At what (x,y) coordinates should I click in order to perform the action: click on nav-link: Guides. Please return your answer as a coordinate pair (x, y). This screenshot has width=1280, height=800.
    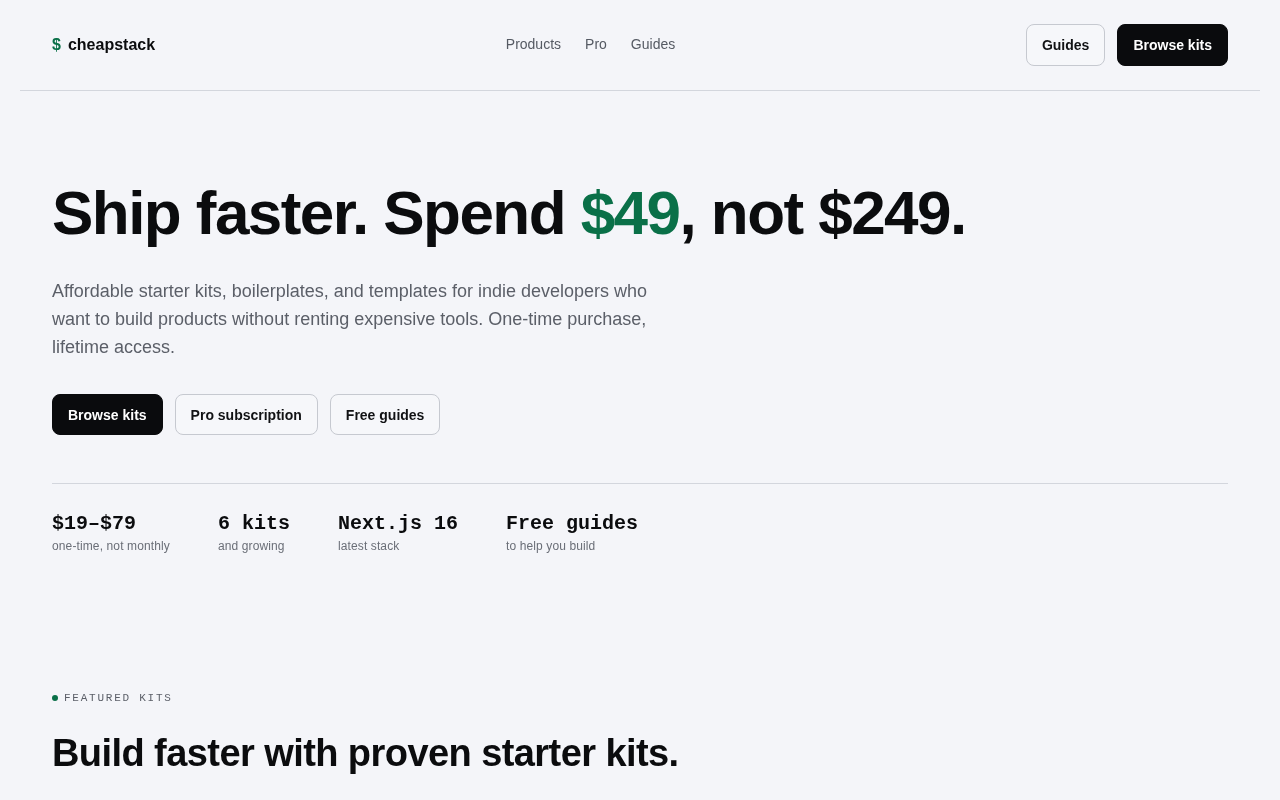
    Looking at the image, I should click on (653, 44).